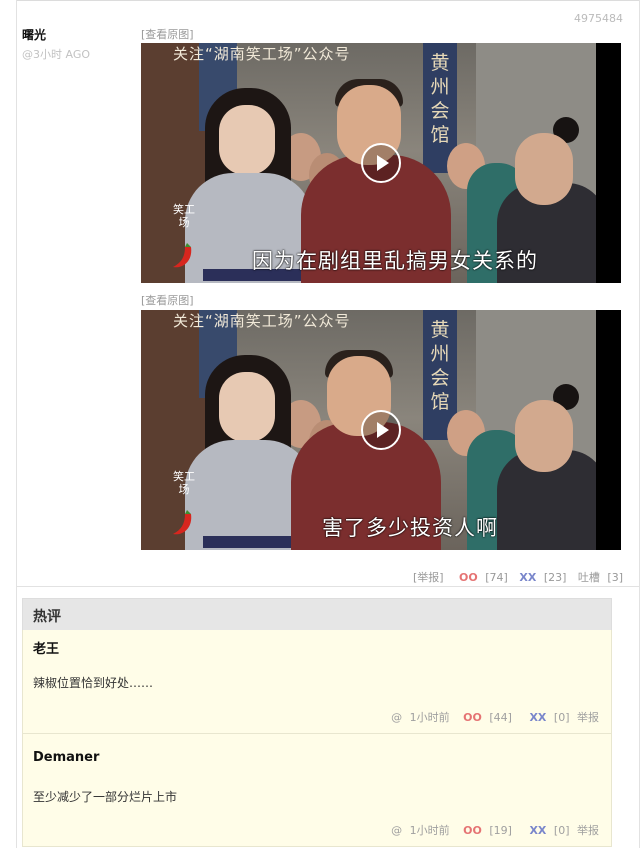 The width and height of the screenshot is (641, 848). What do you see at coordinates (317, 614) in the screenshot?
I see `hot-comments-header: 热评` at bounding box center [317, 614].